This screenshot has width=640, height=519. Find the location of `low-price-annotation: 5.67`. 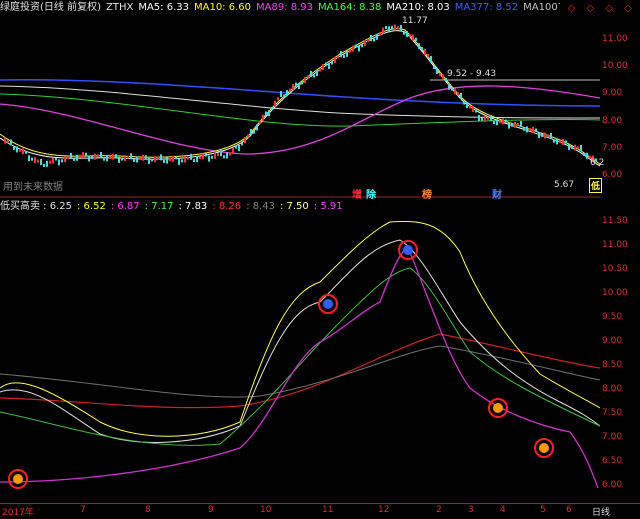

low-price-annotation: 5.67 is located at coordinates (564, 185).